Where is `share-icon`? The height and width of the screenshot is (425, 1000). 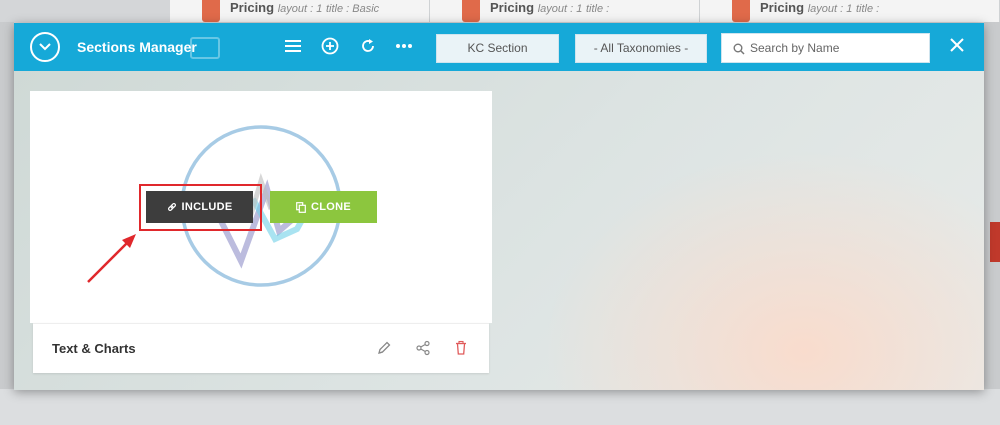
share-icon is located at coordinates (423, 348).